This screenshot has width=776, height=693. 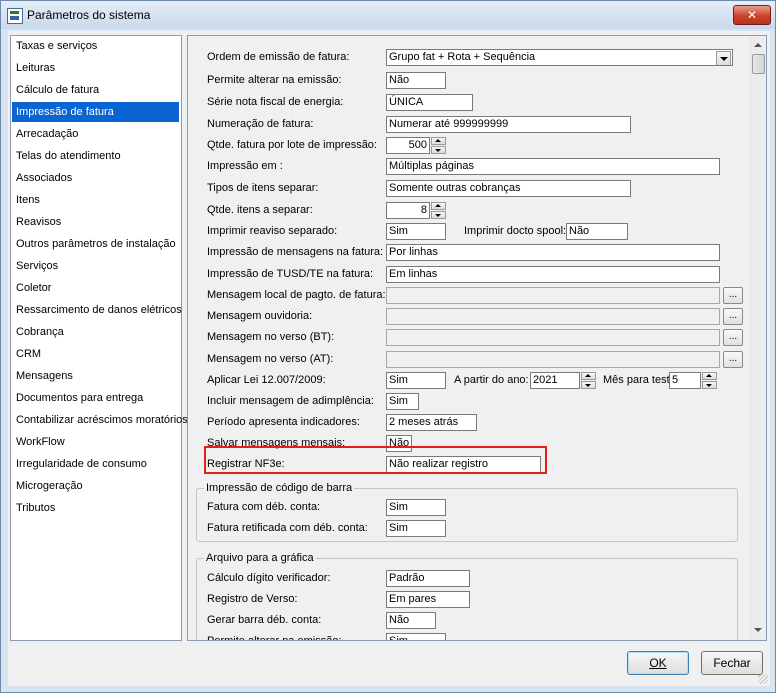 What do you see at coordinates (283, 422) in the screenshot?
I see `periodo-indicadores-label: Período apresenta indicadores:` at bounding box center [283, 422].